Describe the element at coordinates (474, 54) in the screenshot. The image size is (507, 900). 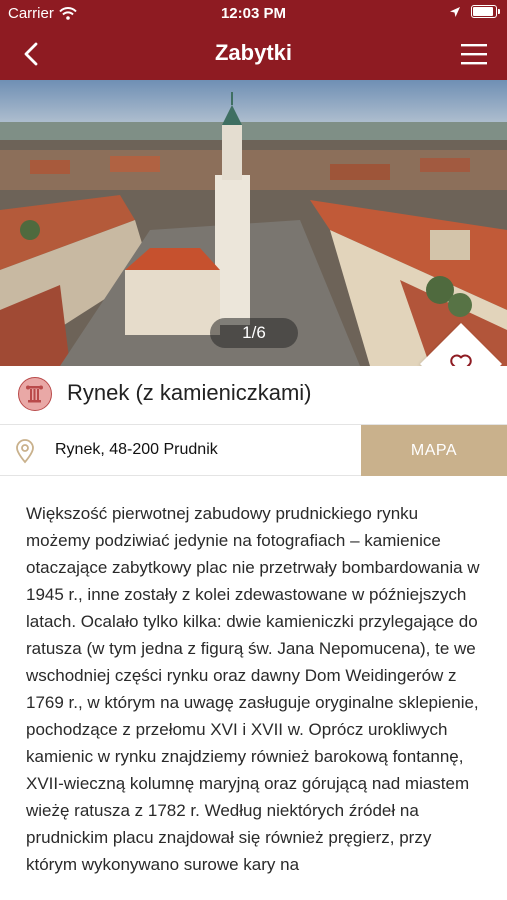
I see `hamburger-menu-icon` at that location.